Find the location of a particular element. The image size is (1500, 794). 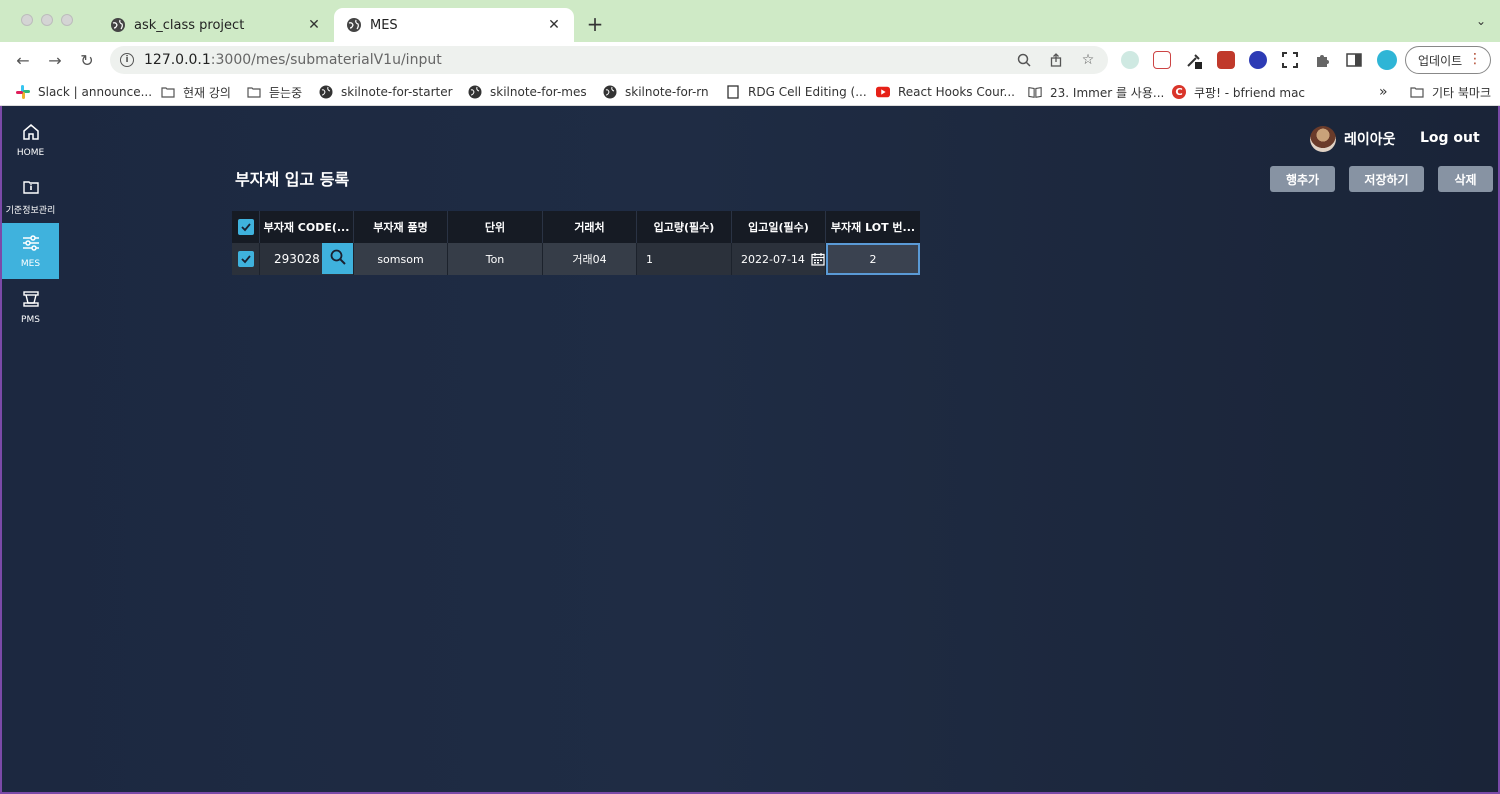

bookmarks-overflow-button: » is located at coordinates (1383, 92).